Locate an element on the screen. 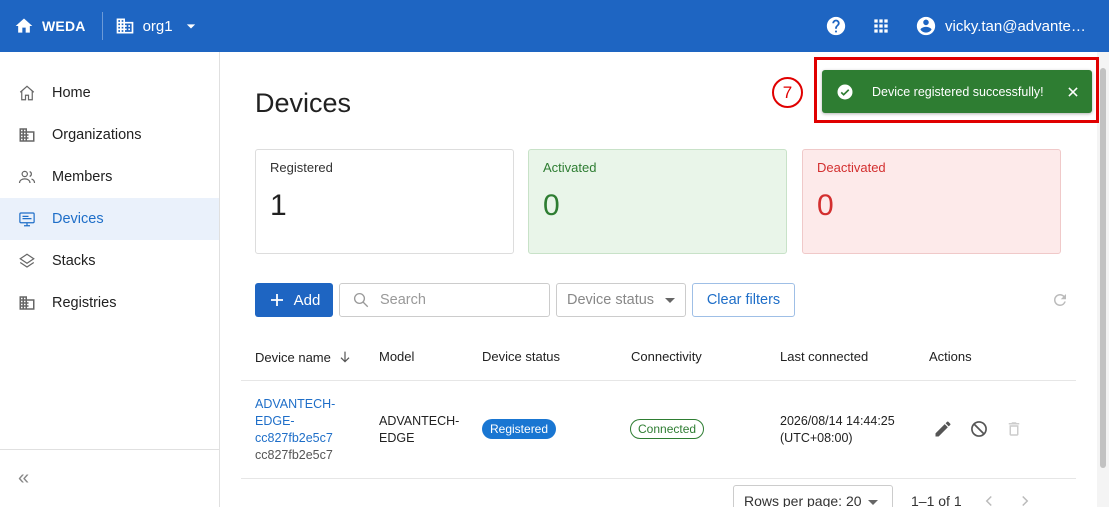 The height and width of the screenshot is (507, 1109). actions-cell is located at coordinates (978, 429).